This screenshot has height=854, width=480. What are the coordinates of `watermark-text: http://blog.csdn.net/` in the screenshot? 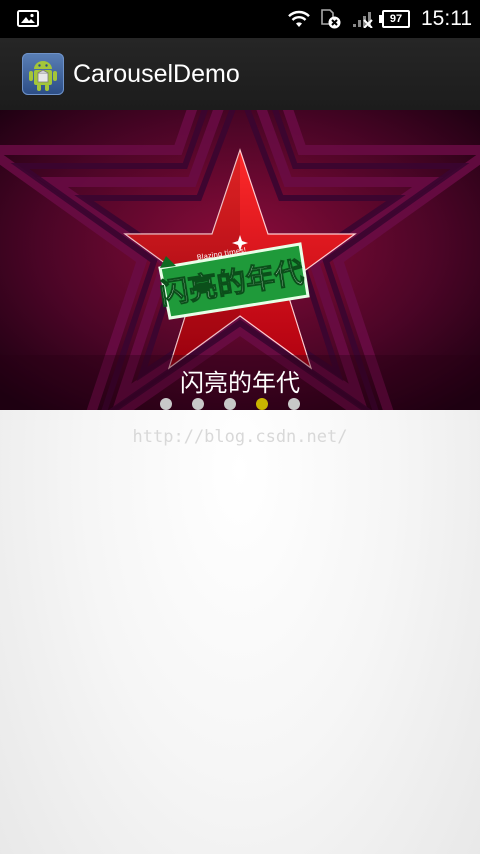 It's located at (240, 437).